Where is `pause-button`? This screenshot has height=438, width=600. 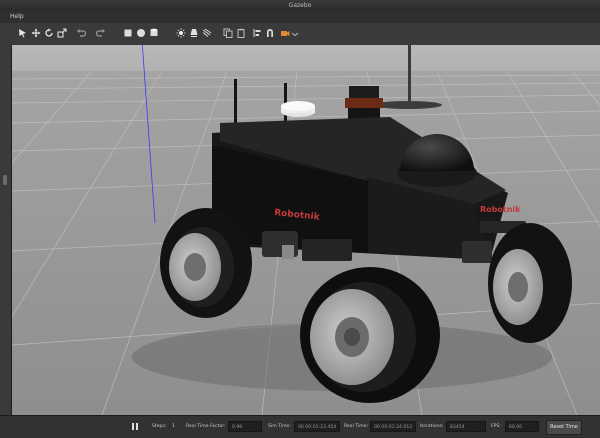
pause-button is located at coordinates (135, 426).